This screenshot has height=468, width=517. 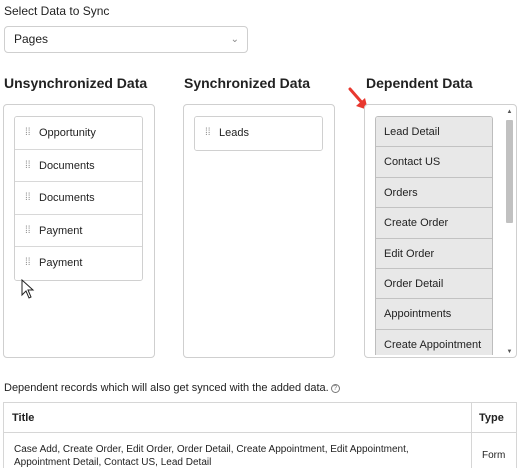 I want to click on select-label: Select Data to Sync, so click(x=57, y=11).